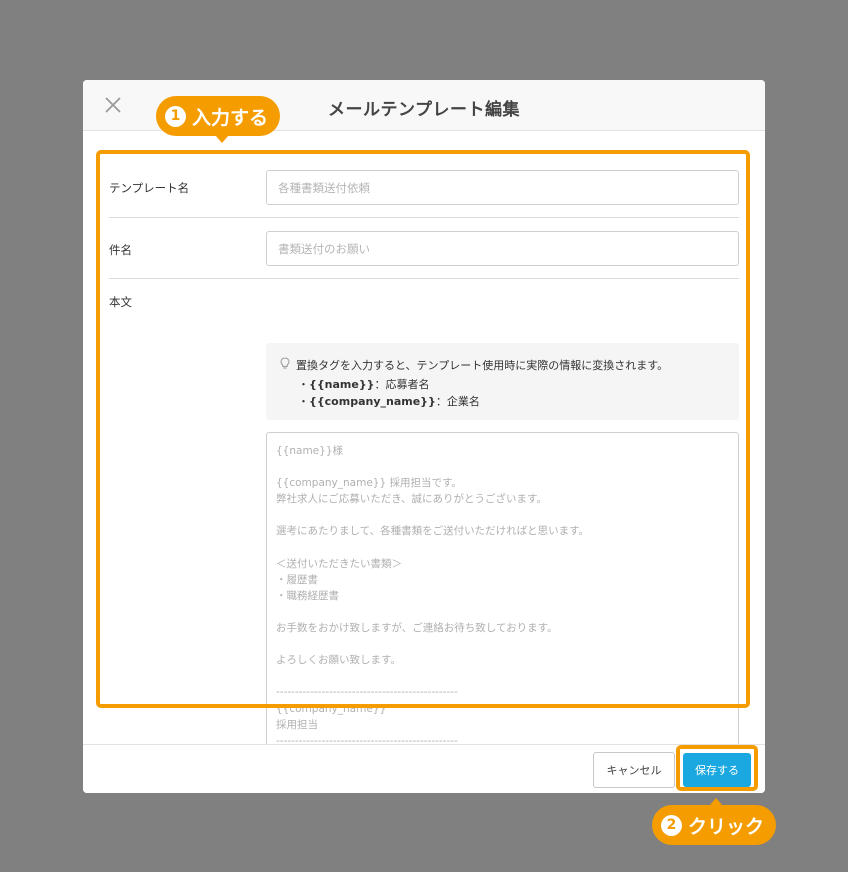  What do you see at coordinates (222, 139) in the screenshot?
I see `step1-callout-pointer` at bounding box center [222, 139].